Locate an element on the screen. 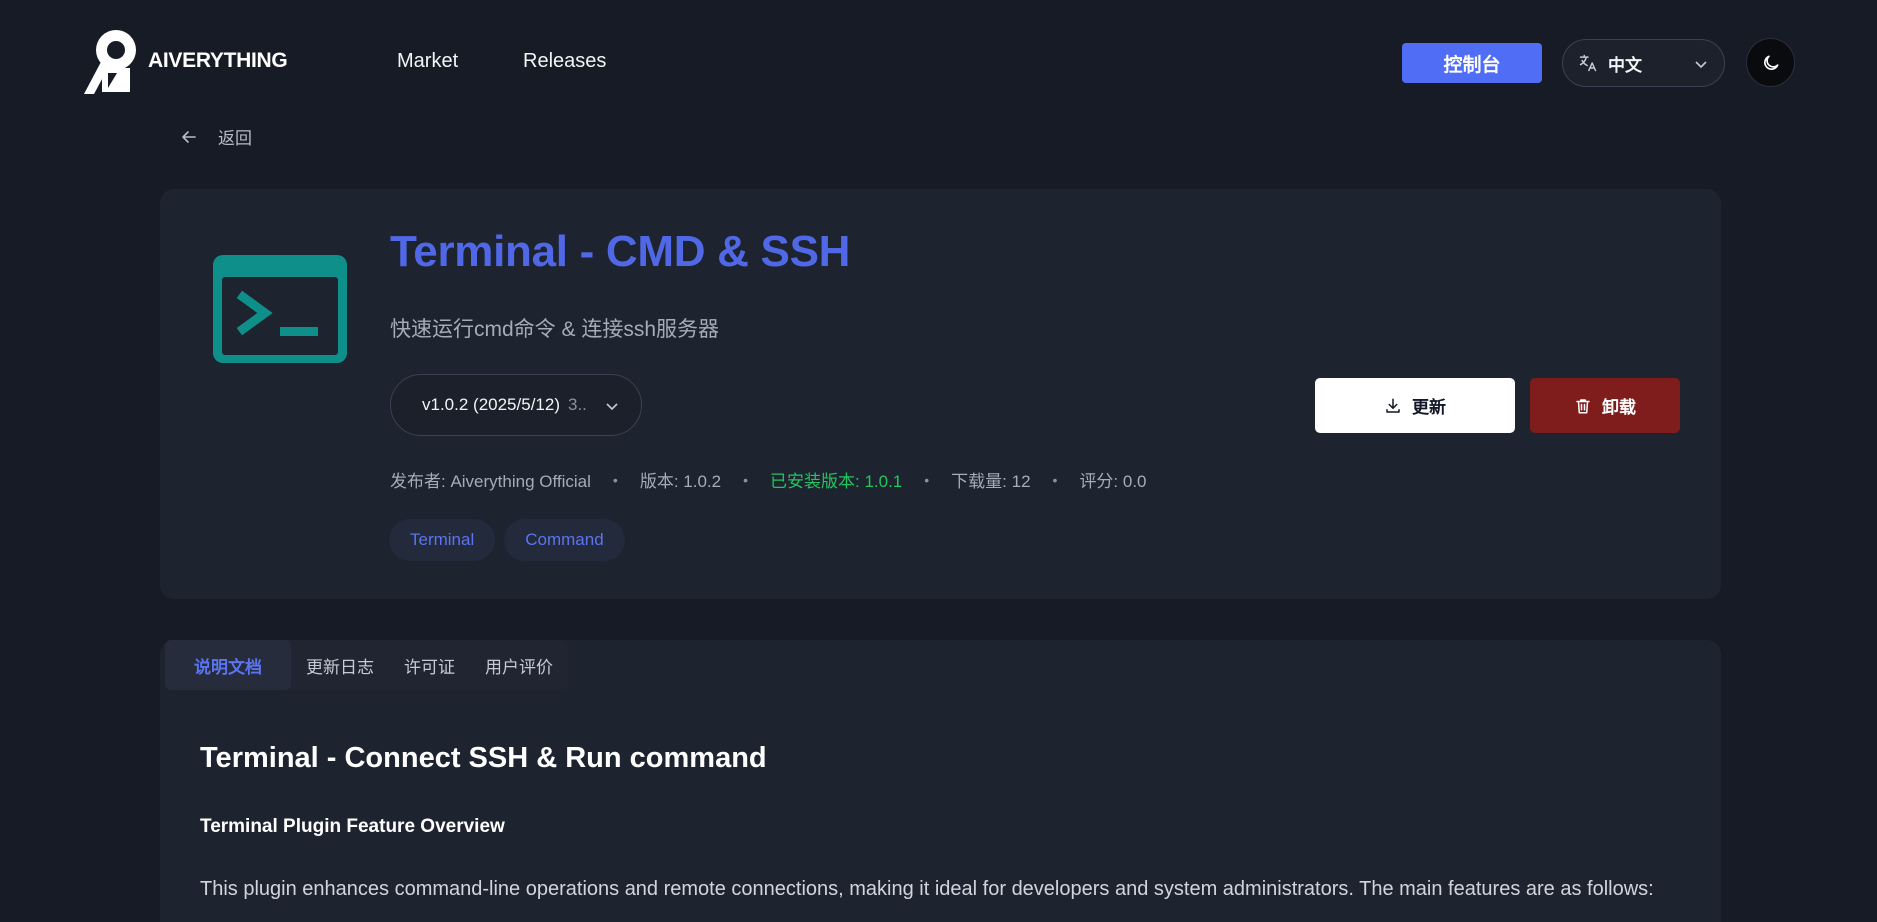 This screenshot has height=922, width=1877. top-header: AIVERYTHING Market Releases 控制台 中文 is located at coordinates (938, 63).